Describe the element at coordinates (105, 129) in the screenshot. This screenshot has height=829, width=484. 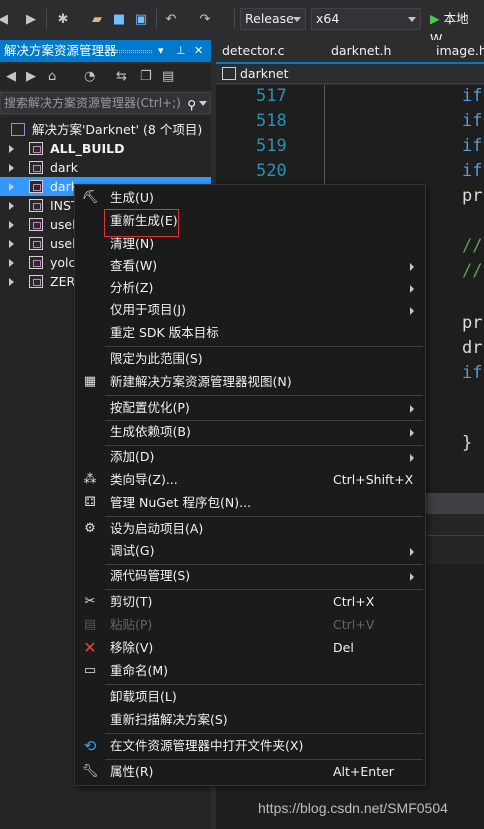
I see `solution-node: 解决方案'Darknet' (8 个项目)` at that location.